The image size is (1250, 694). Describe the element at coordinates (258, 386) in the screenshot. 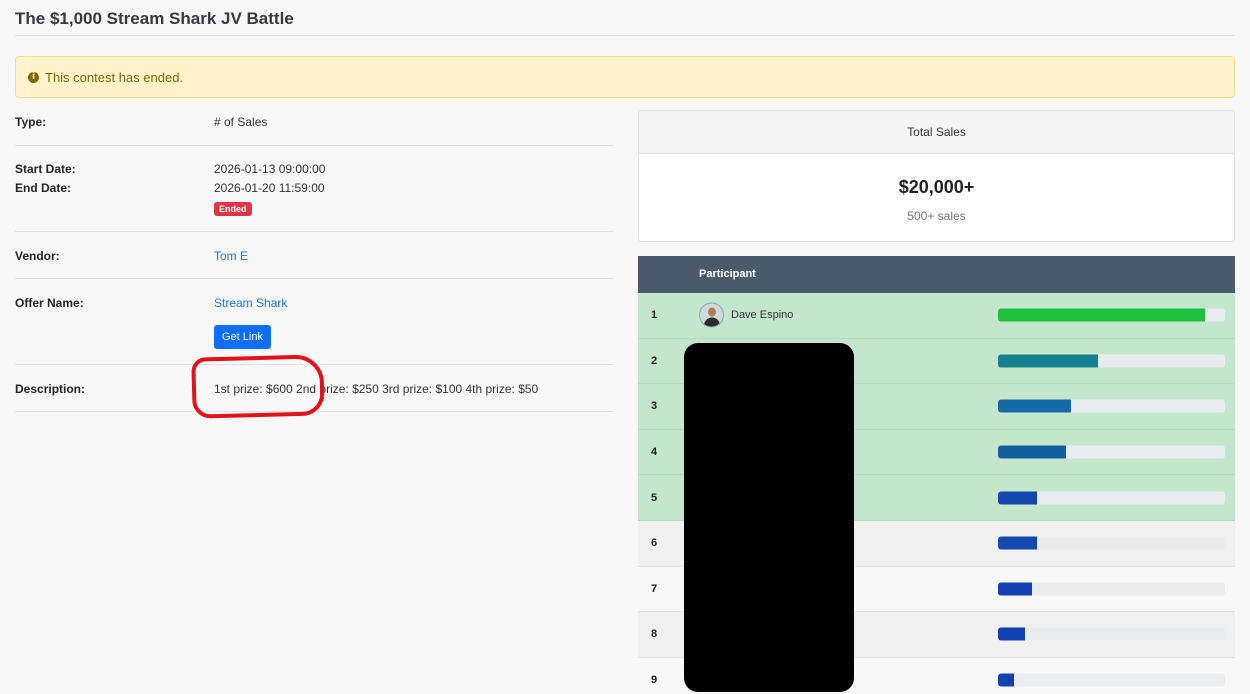

I see `annotation-circle` at that location.